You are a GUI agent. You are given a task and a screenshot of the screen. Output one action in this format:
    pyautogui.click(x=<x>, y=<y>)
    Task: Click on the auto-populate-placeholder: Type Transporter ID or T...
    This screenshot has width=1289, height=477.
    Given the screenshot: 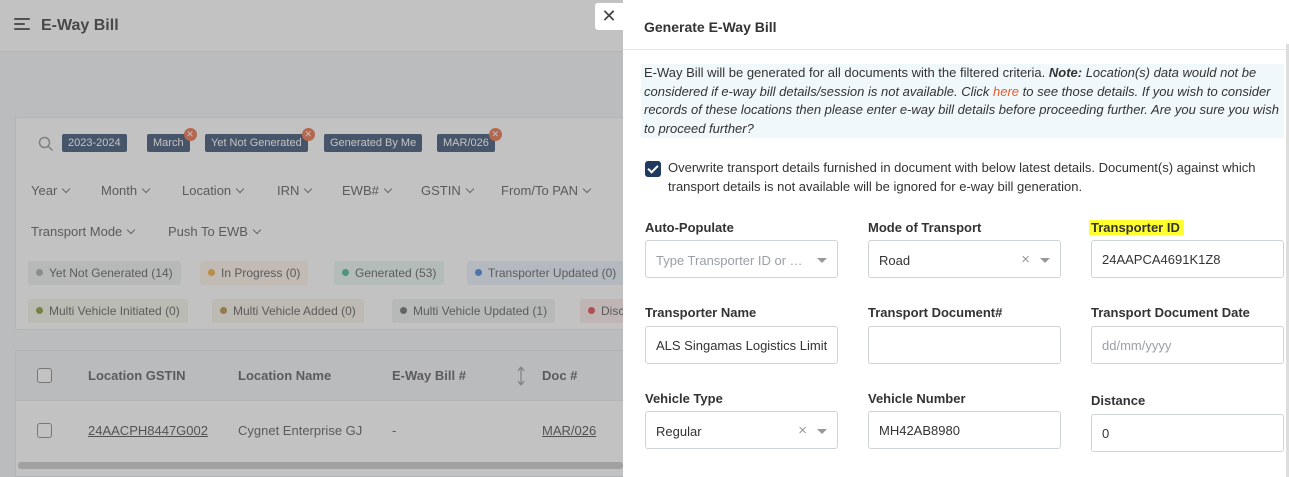 What is the action you would take?
    pyautogui.click(x=731, y=260)
    